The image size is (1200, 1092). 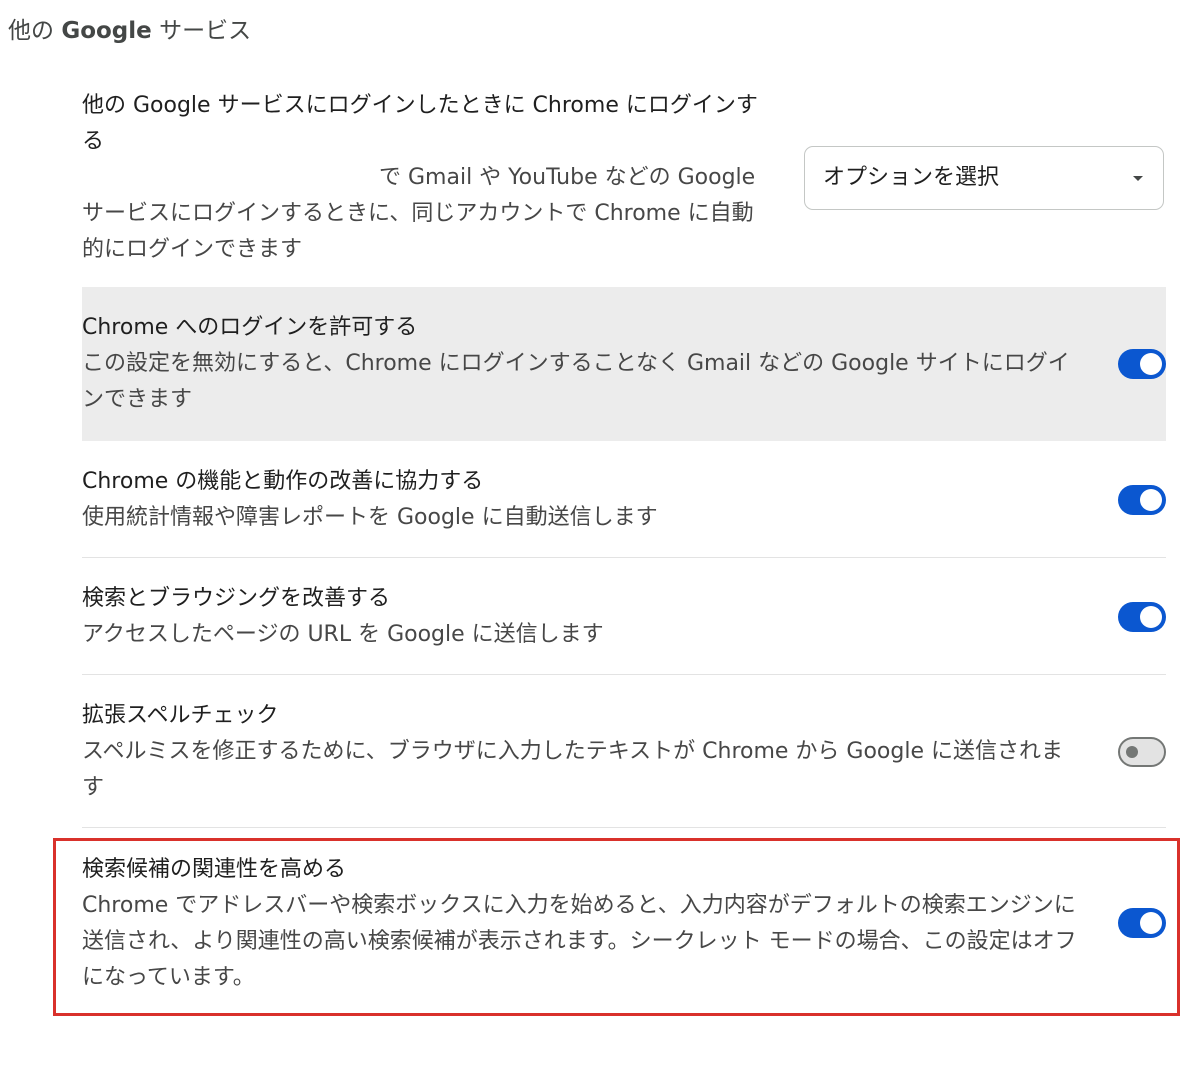 I want to click on spell-check-toggle, so click(x=1142, y=752).